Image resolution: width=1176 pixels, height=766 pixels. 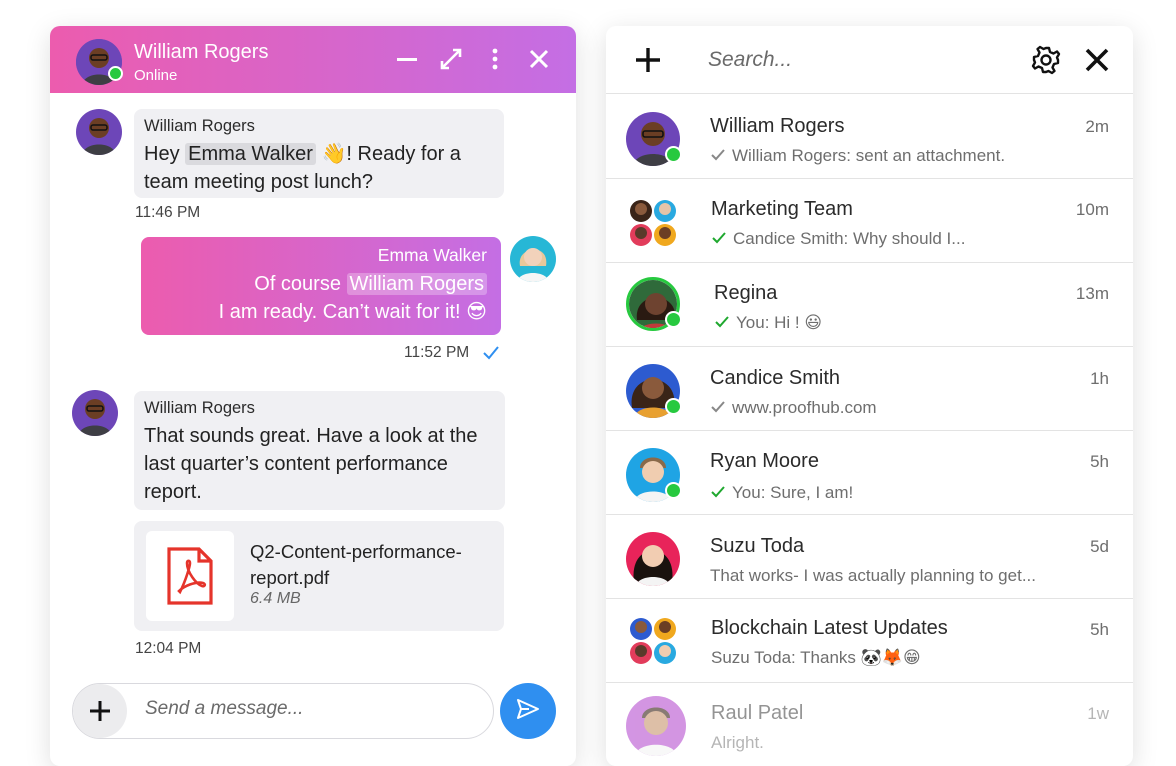 What do you see at coordinates (250, 154) in the screenshot?
I see `mention: Emma Walker` at bounding box center [250, 154].